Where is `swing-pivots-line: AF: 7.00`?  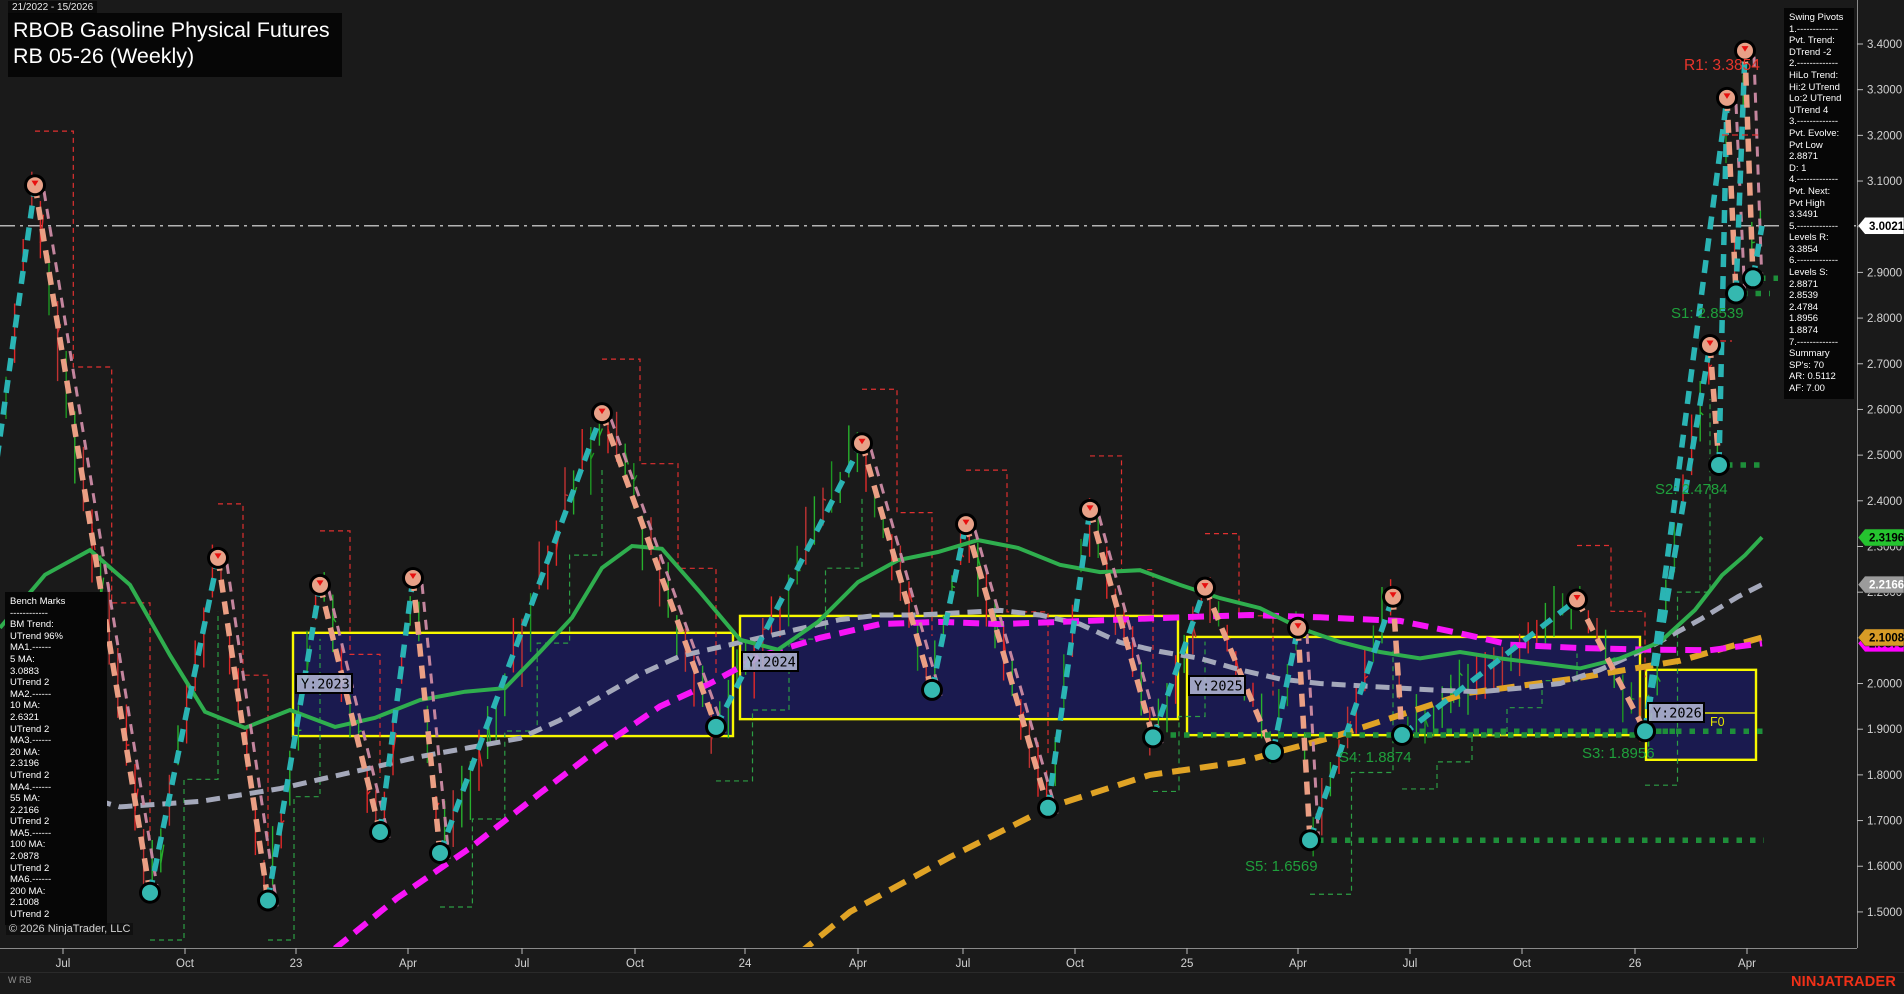 swing-pivots-line: AF: 7.00 is located at coordinates (1807, 388).